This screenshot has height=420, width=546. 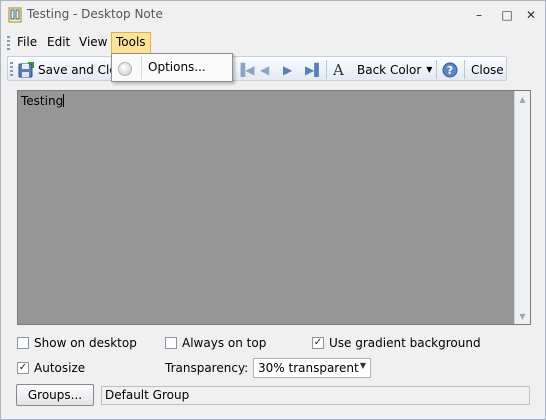 What do you see at coordinates (531, 15) in the screenshot?
I see `close-window-button: ✕` at bounding box center [531, 15].